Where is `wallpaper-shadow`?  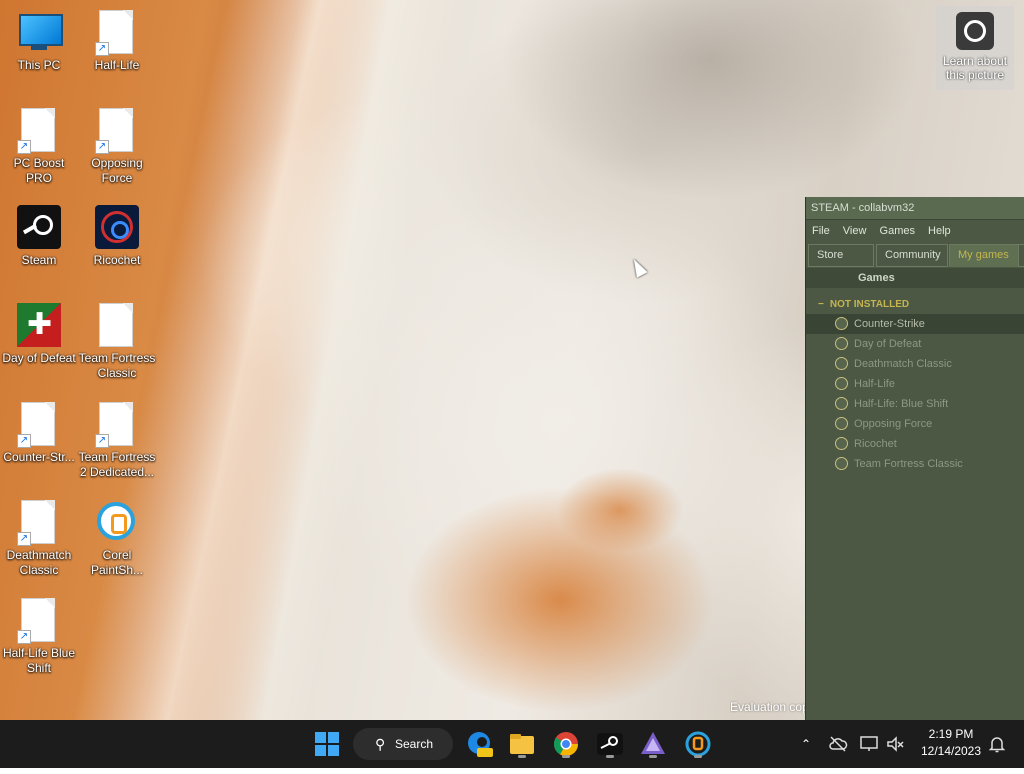 wallpaper-shadow is located at coordinates (710, 100).